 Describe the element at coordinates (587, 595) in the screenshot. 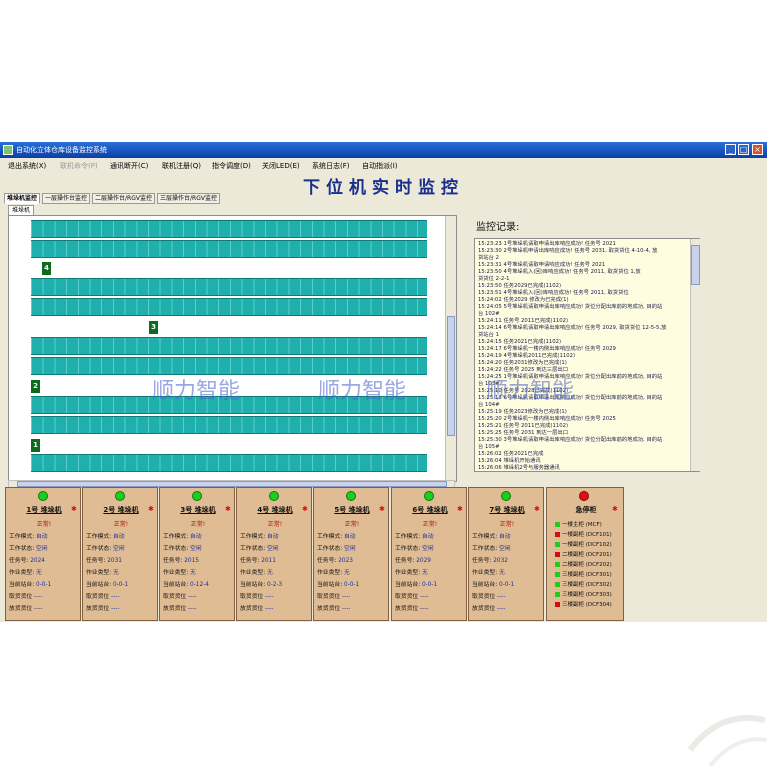

I see `cabinet-item-label: 三楼副柜 (DCF303)` at that location.